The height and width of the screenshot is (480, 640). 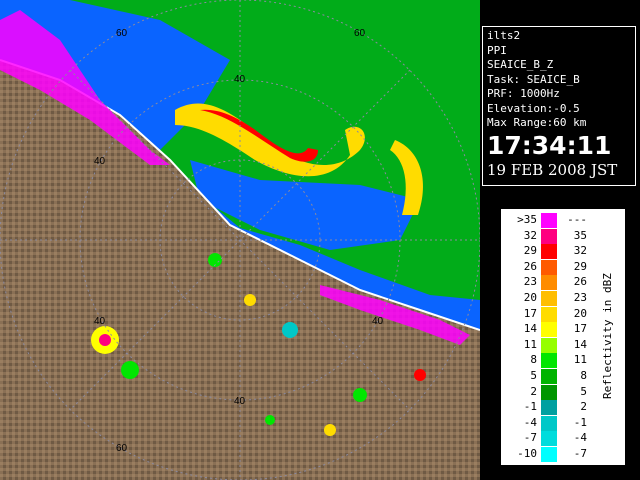 What do you see at coordinates (497, 50) in the screenshot?
I see `scan-type: PPI` at bounding box center [497, 50].